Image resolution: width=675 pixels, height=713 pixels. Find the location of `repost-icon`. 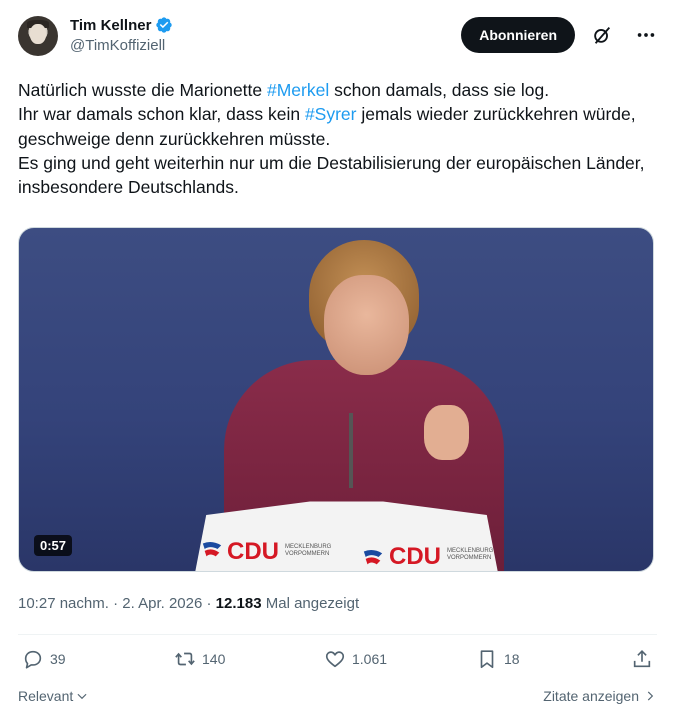

repost-icon is located at coordinates (185, 659).